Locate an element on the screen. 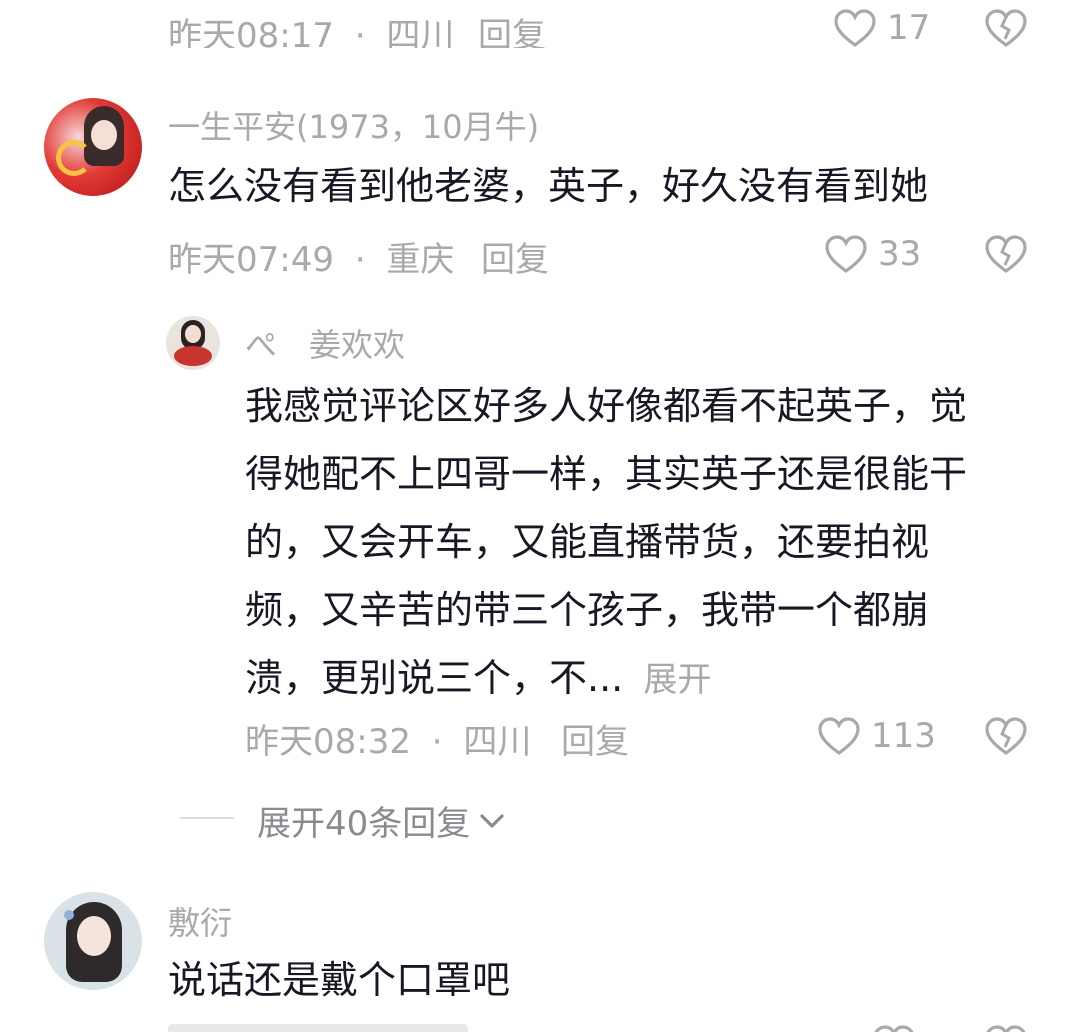 The image size is (1079, 1032). comment-1-meta-row: 昨天08:17 · 四川 回复 17 is located at coordinates (539, 24).